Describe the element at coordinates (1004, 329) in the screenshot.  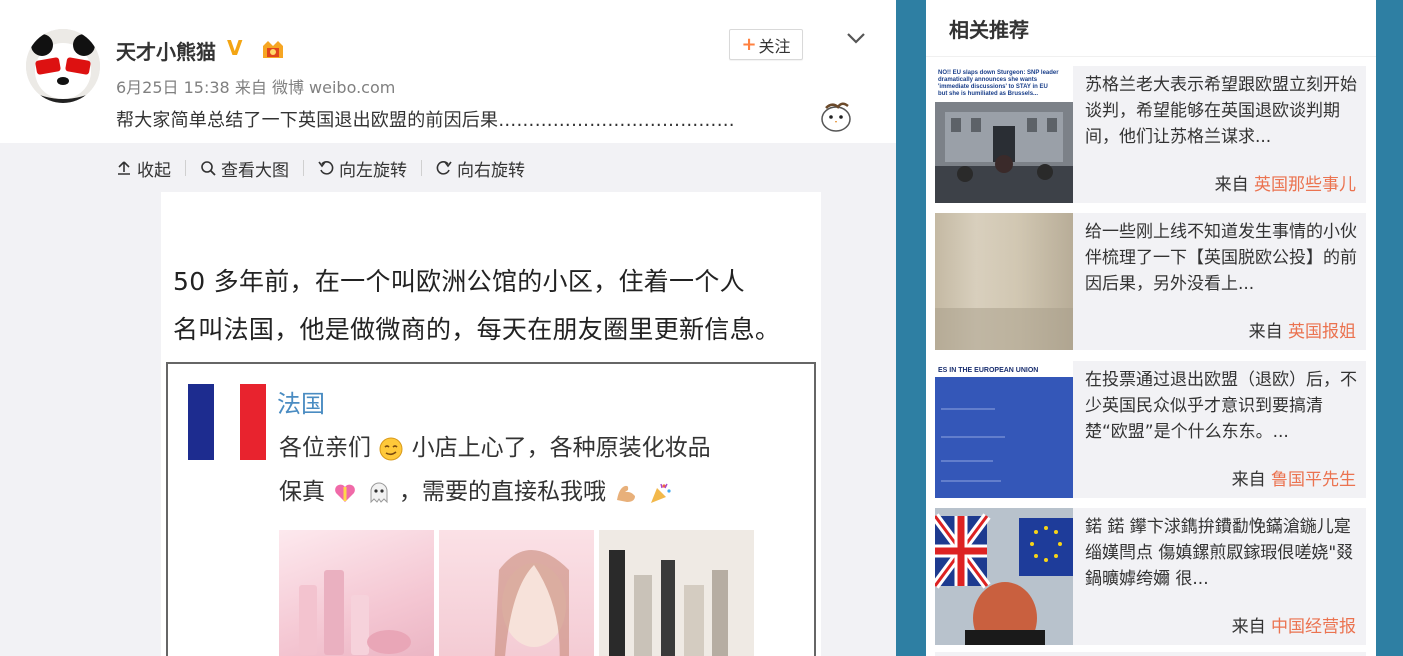
I see `blurred-photo-icon` at that location.